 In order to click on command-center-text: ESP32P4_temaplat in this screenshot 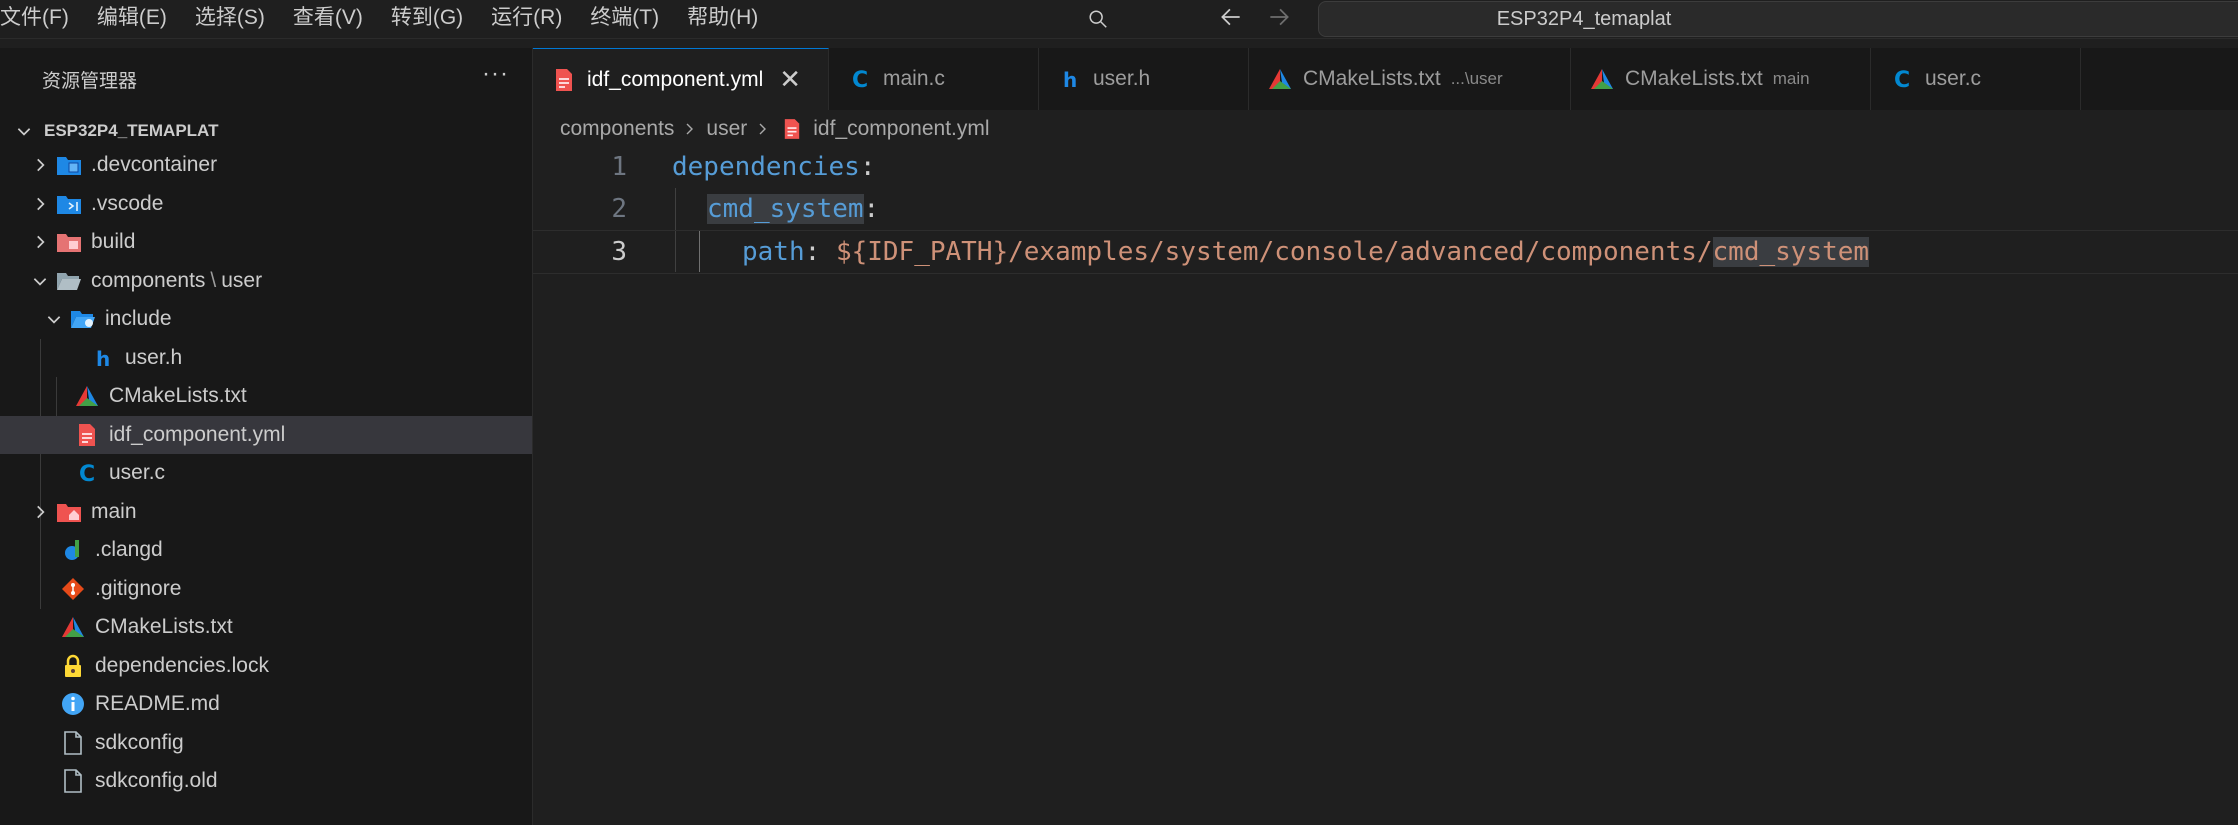, I will do `click(1584, 18)`.